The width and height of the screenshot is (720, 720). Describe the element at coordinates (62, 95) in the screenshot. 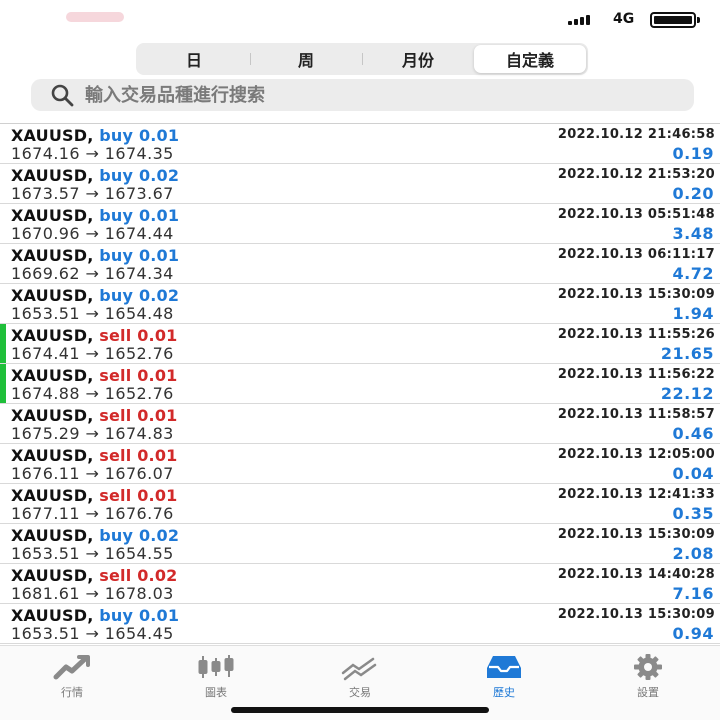

I see `search-icon` at that location.